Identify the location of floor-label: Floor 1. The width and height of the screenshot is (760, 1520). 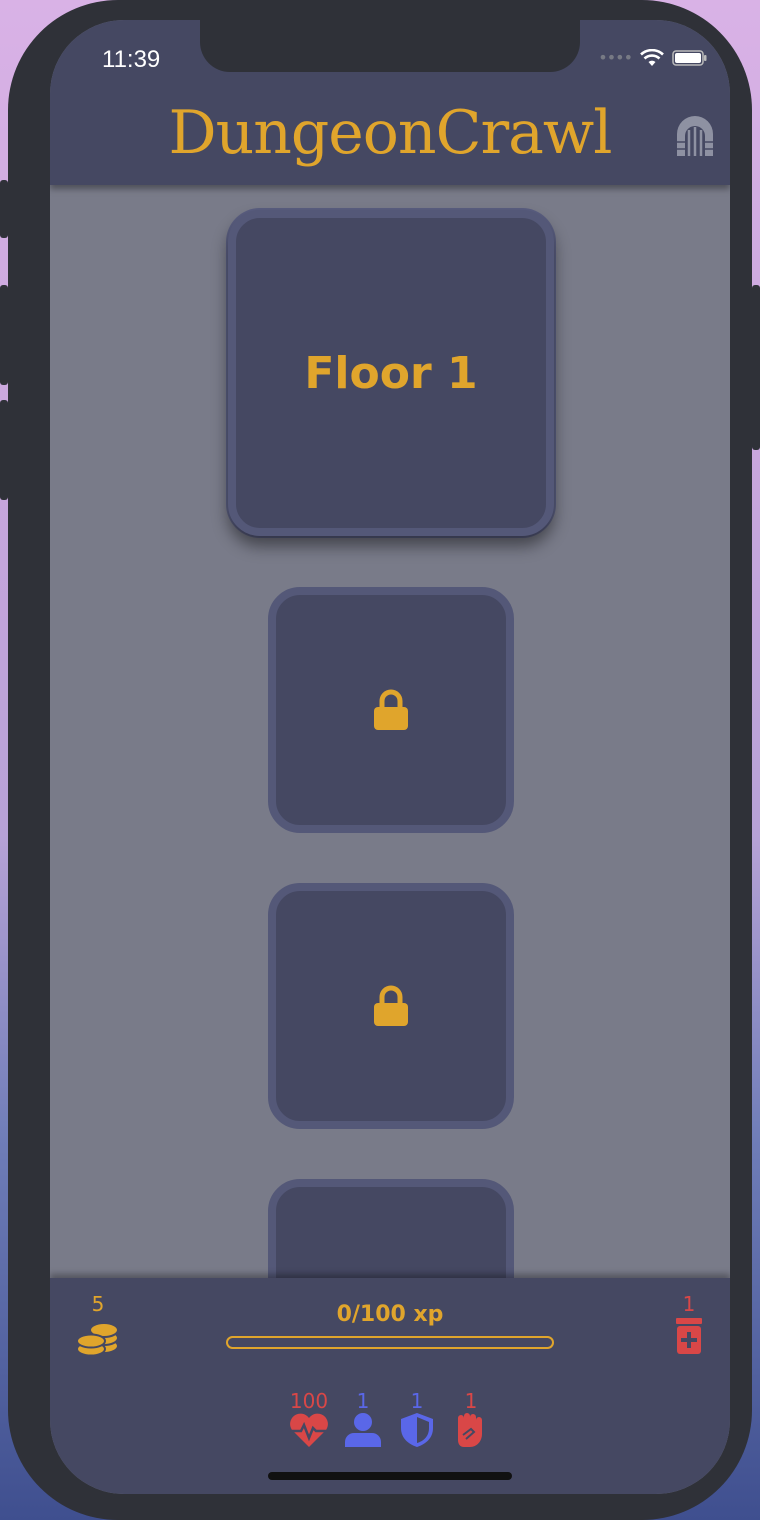
(391, 373).